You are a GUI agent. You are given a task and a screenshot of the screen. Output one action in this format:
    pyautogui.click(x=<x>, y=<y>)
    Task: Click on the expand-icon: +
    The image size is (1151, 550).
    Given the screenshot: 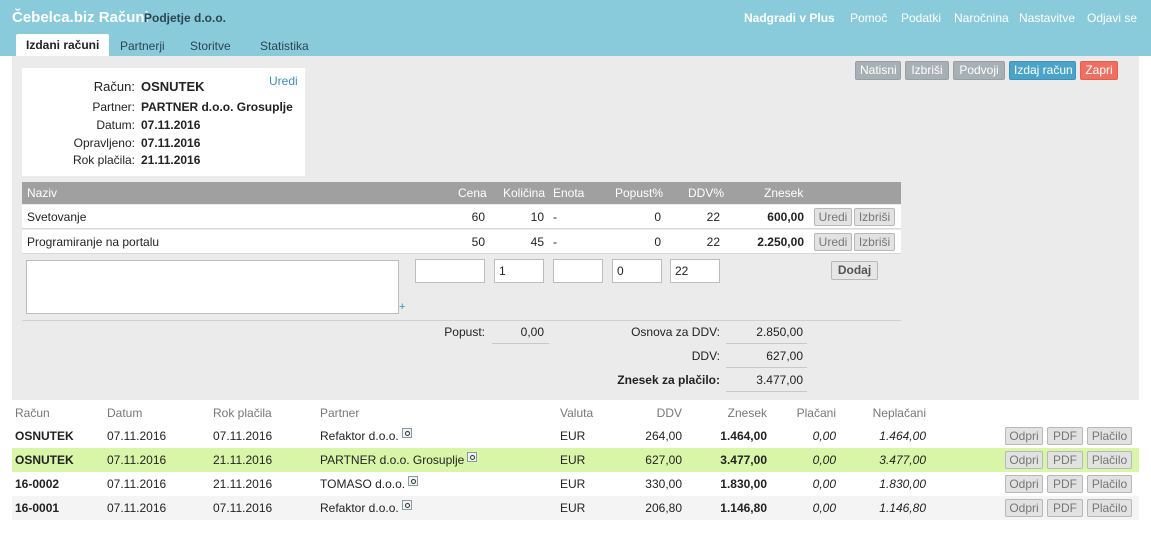 What is the action you would take?
    pyautogui.click(x=402, y=307)
    